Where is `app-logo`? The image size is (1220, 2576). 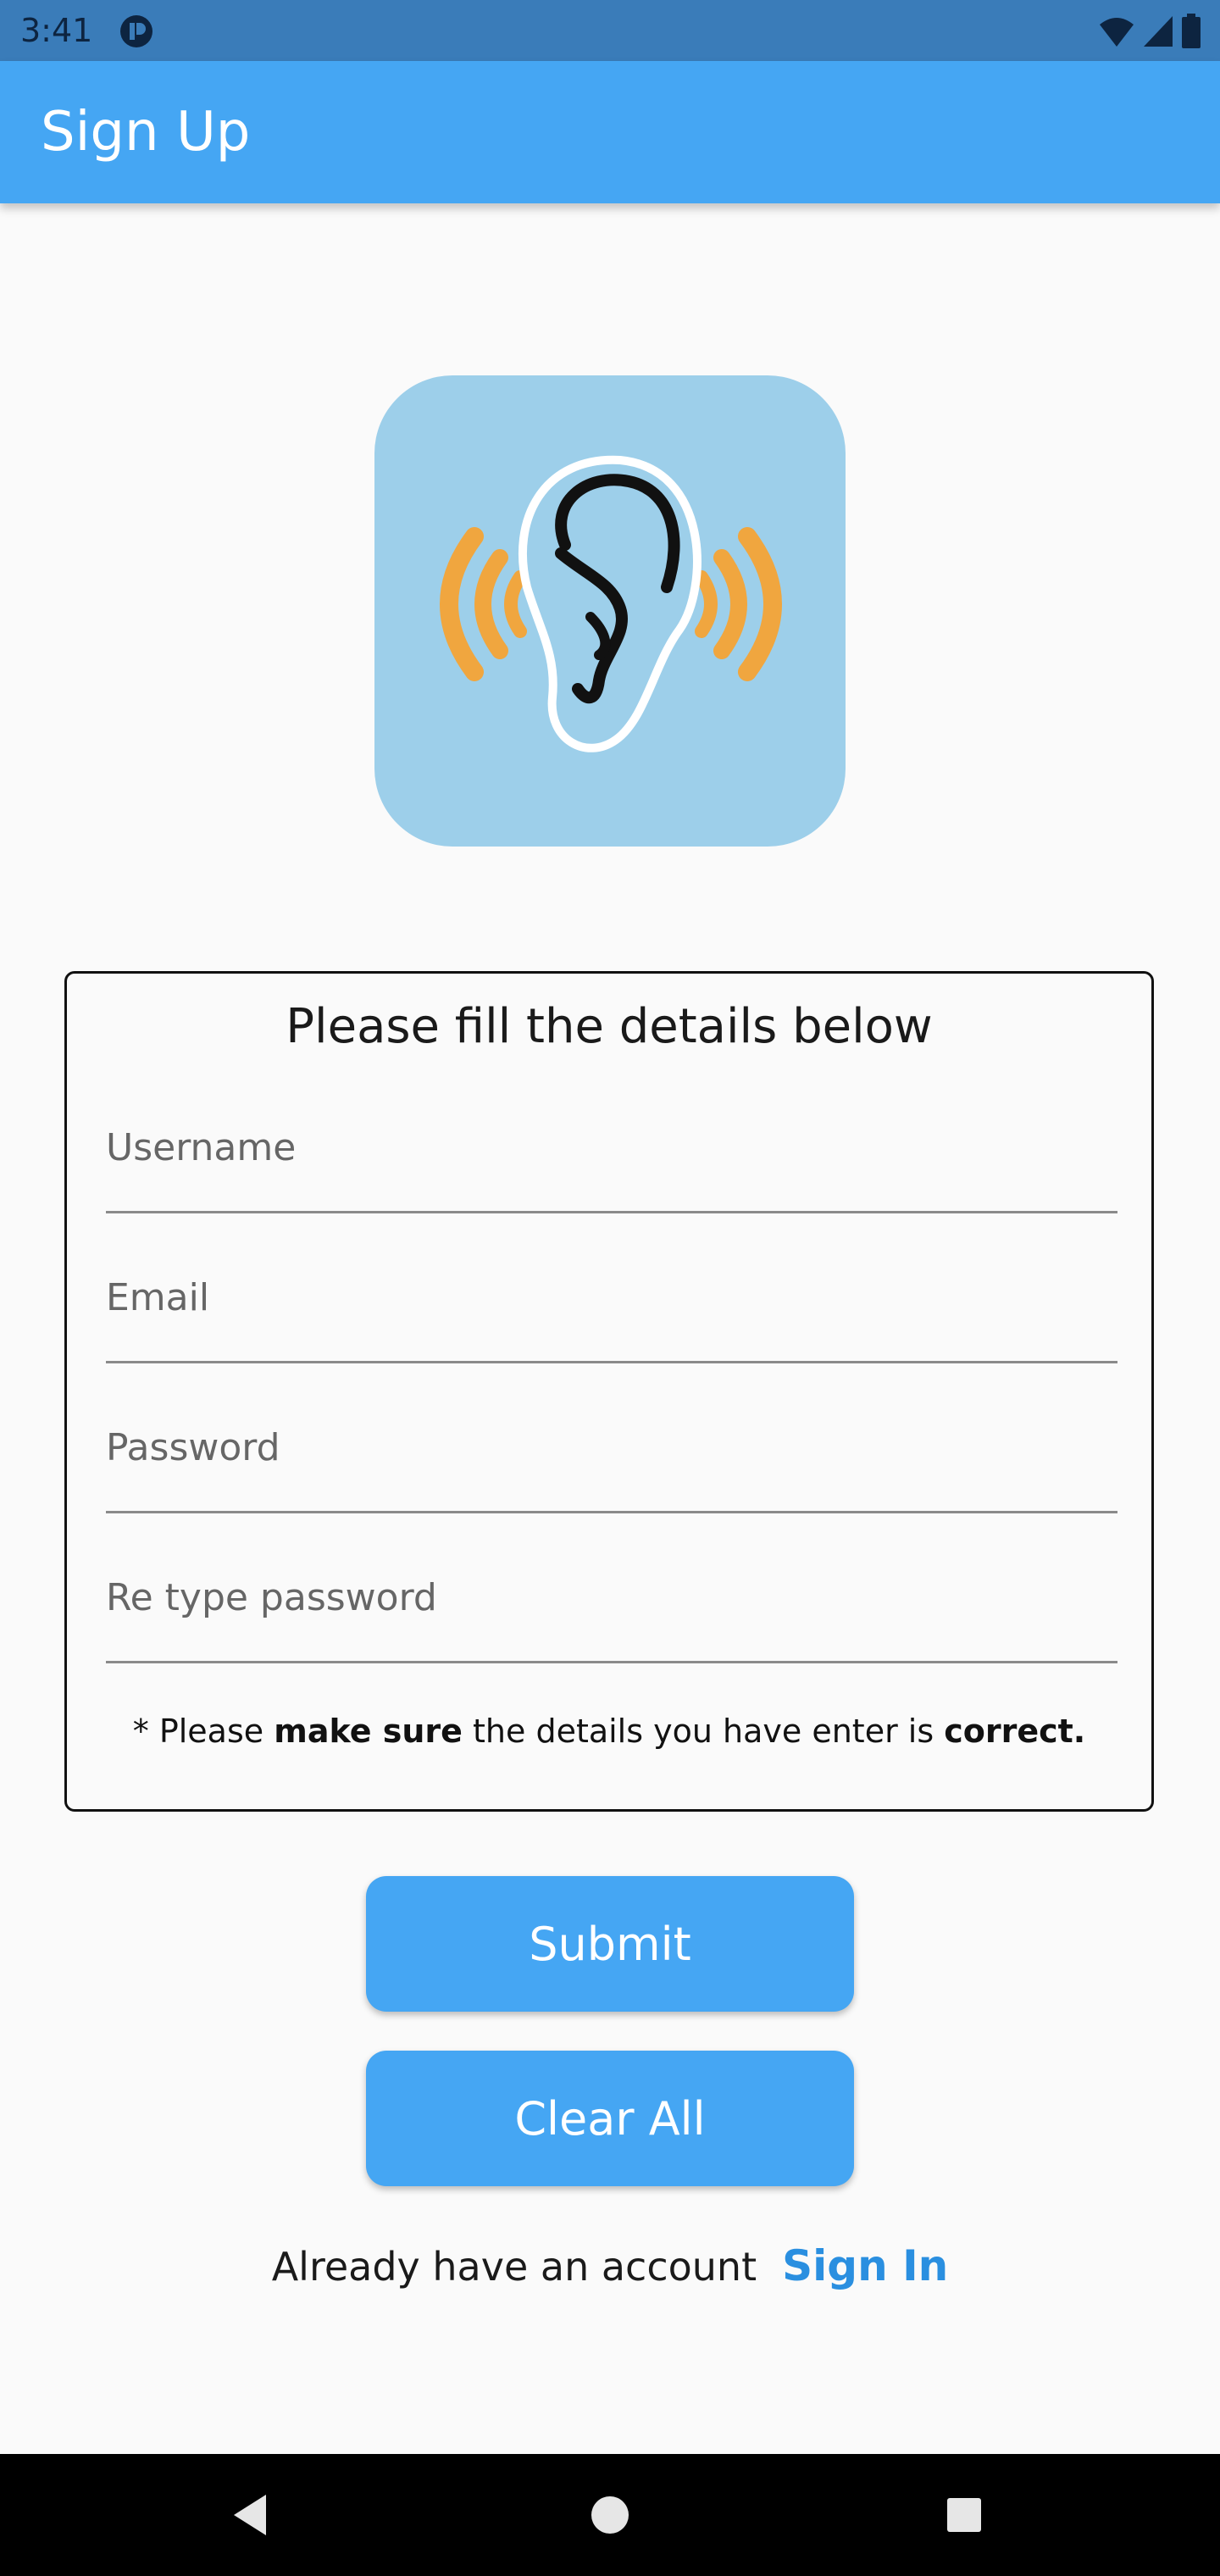 app-logo is located at coordinates (610, 611).